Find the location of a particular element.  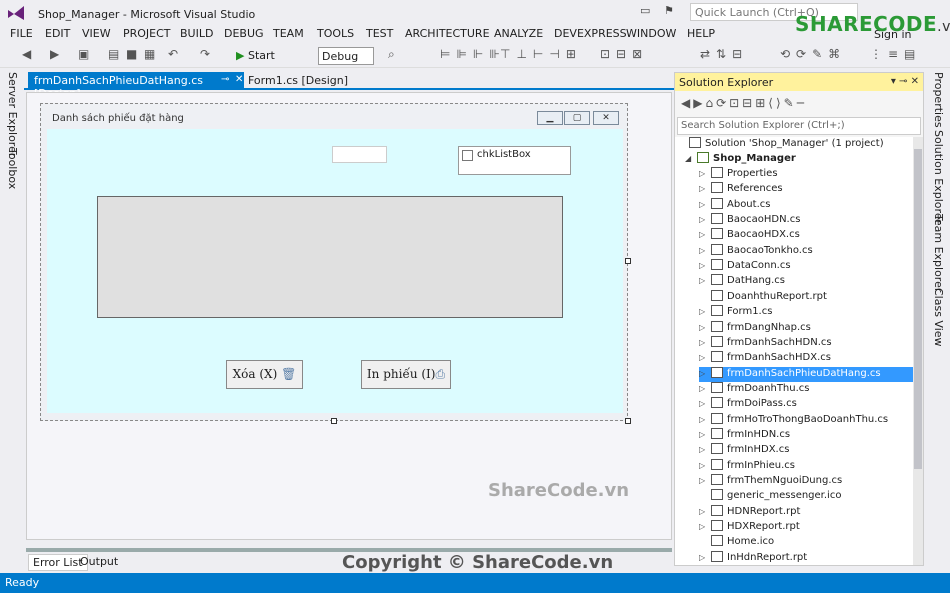

solution-item: generic_messenger.ico is located at coordinates (806, 496).